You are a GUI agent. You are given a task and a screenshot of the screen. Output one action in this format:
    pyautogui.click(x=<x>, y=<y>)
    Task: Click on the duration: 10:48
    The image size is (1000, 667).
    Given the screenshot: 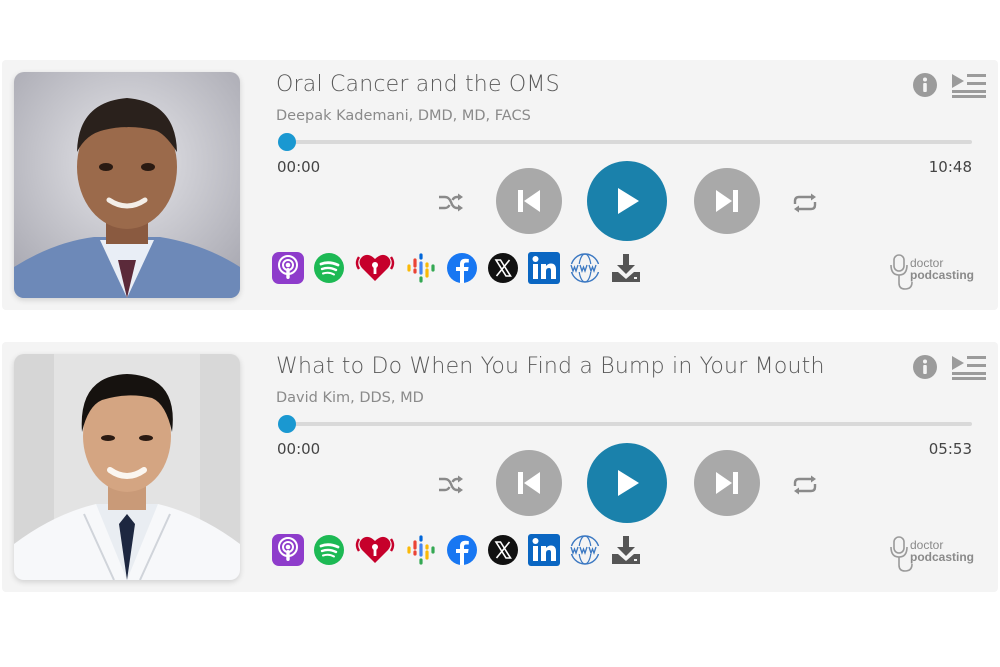 What is the action you would take?
    pyautogui.click(x=950, y=167)
    